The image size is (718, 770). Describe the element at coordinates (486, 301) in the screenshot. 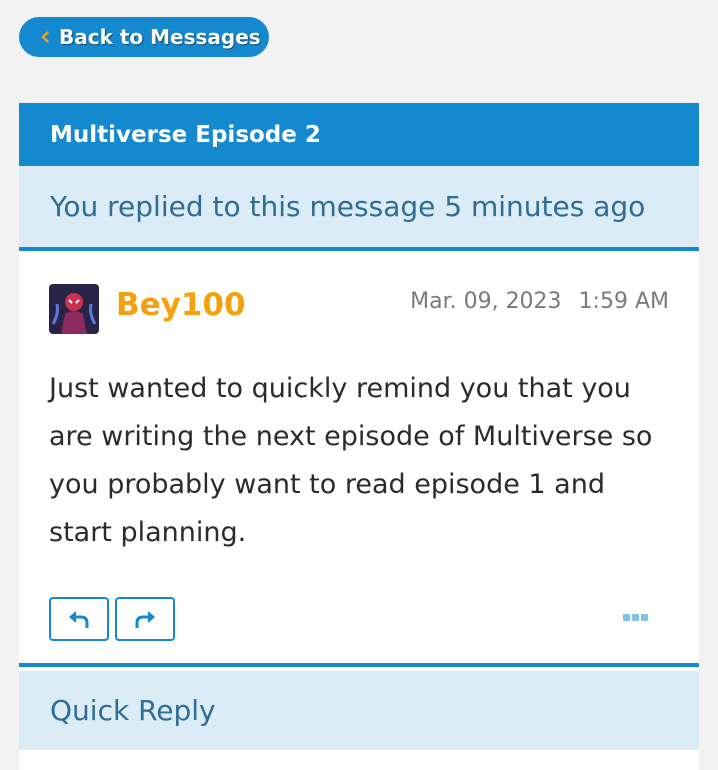

I see `message-date: Mar. 09, 2023` at that location.